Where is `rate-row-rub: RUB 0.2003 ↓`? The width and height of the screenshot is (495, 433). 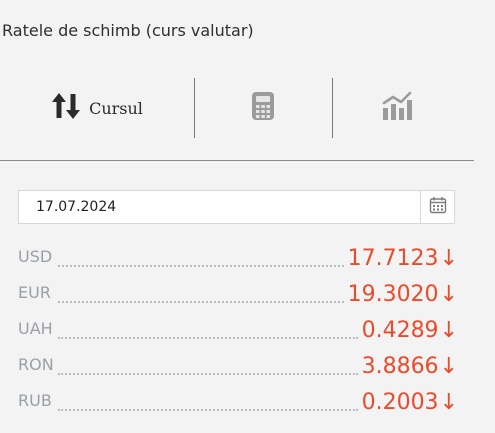
rate-row-rub: RUB 0.2003 ↓ is located at coordinates (238, 402).